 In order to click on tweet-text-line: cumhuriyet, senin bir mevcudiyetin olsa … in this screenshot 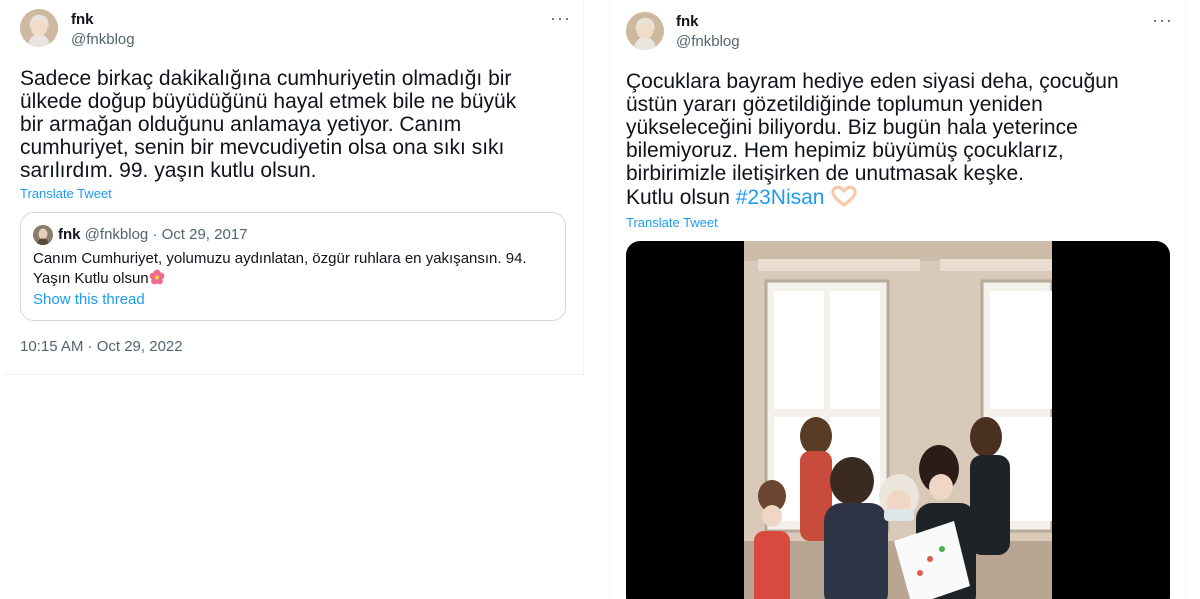, I will do `click(262, 147)`.